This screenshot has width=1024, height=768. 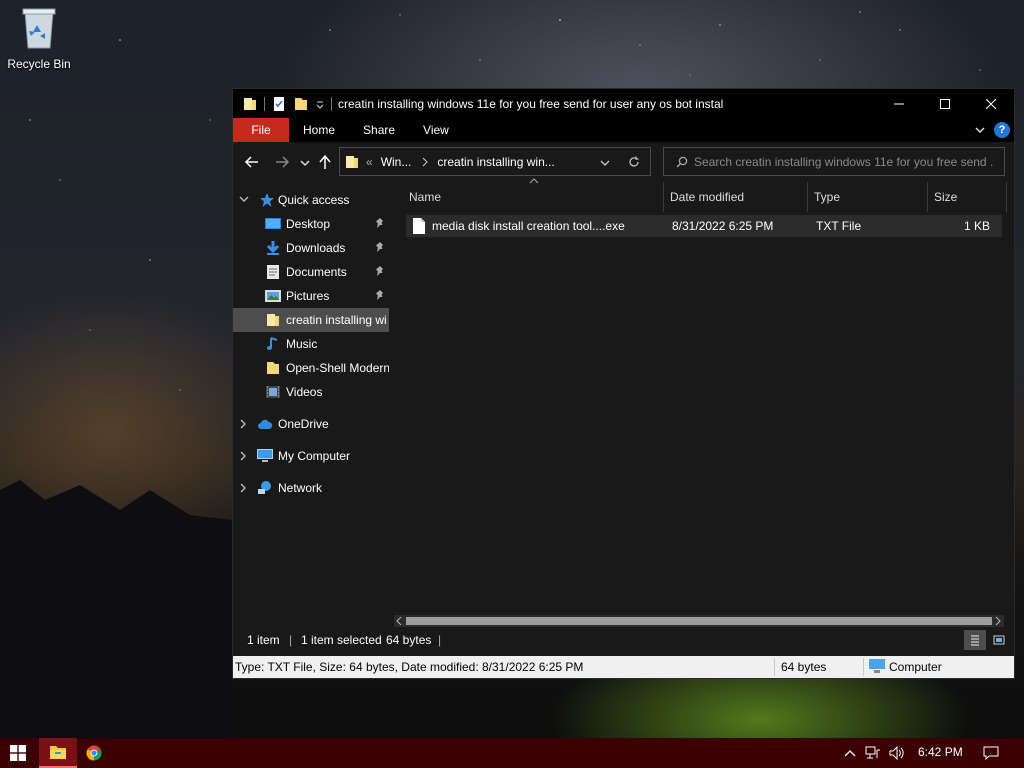 I want to click on quick-access-toolbar, so click(x=287, y=104).